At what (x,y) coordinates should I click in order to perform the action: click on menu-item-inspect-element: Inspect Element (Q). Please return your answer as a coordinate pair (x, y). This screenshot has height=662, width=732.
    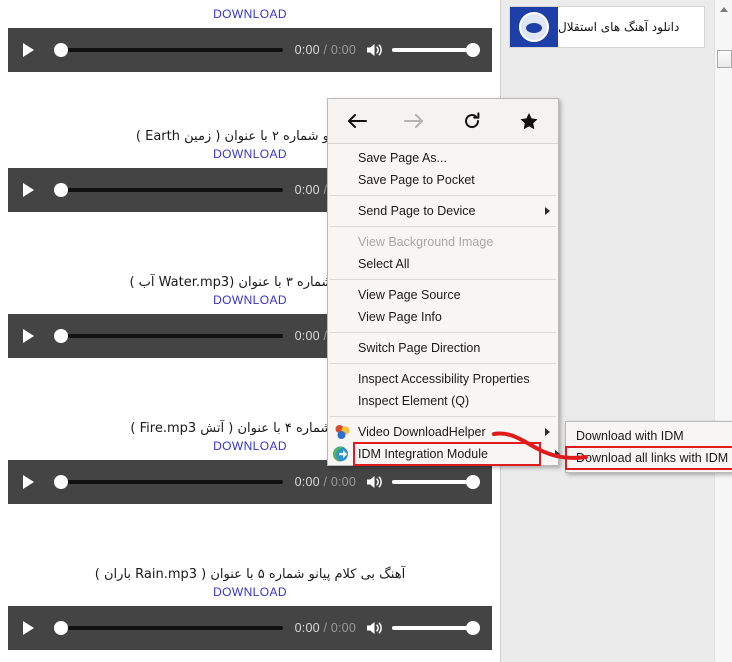
    Looking at the image, I should click on (443, 401).